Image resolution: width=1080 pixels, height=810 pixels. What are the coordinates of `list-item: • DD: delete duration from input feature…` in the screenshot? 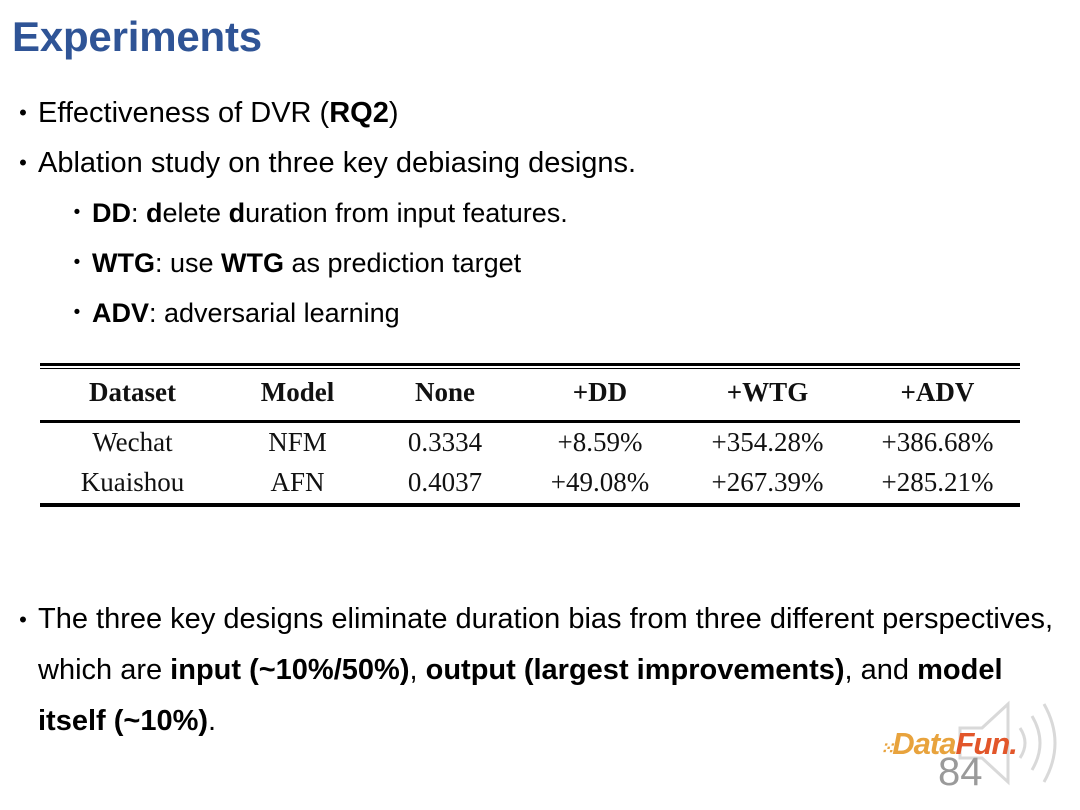 It's located at (540, 213).